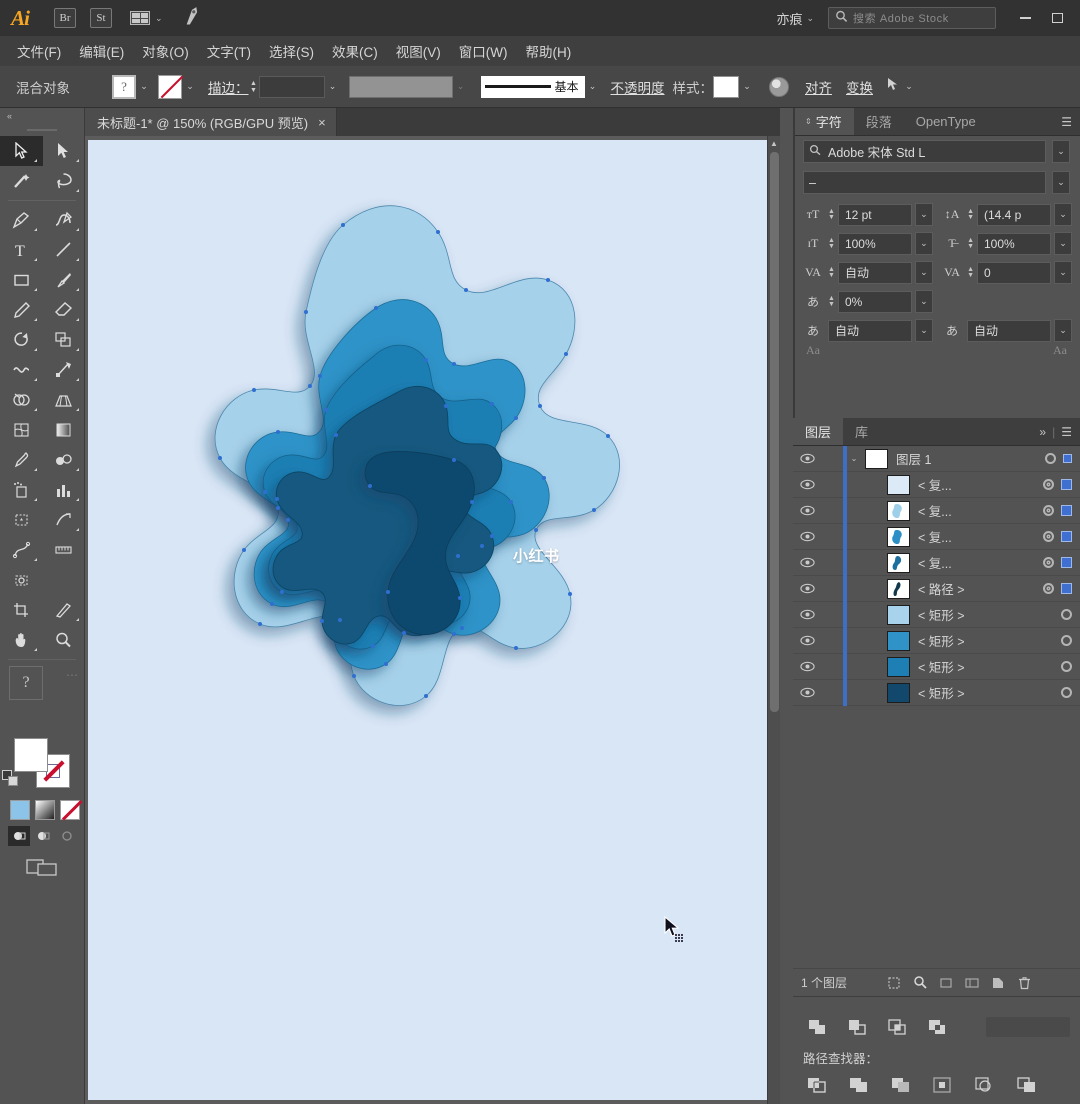 This screenshot has width=1080, height=1104. Describe the element at coordinates (64, 550) in the screenshot. I see `measure-tool` at that location.